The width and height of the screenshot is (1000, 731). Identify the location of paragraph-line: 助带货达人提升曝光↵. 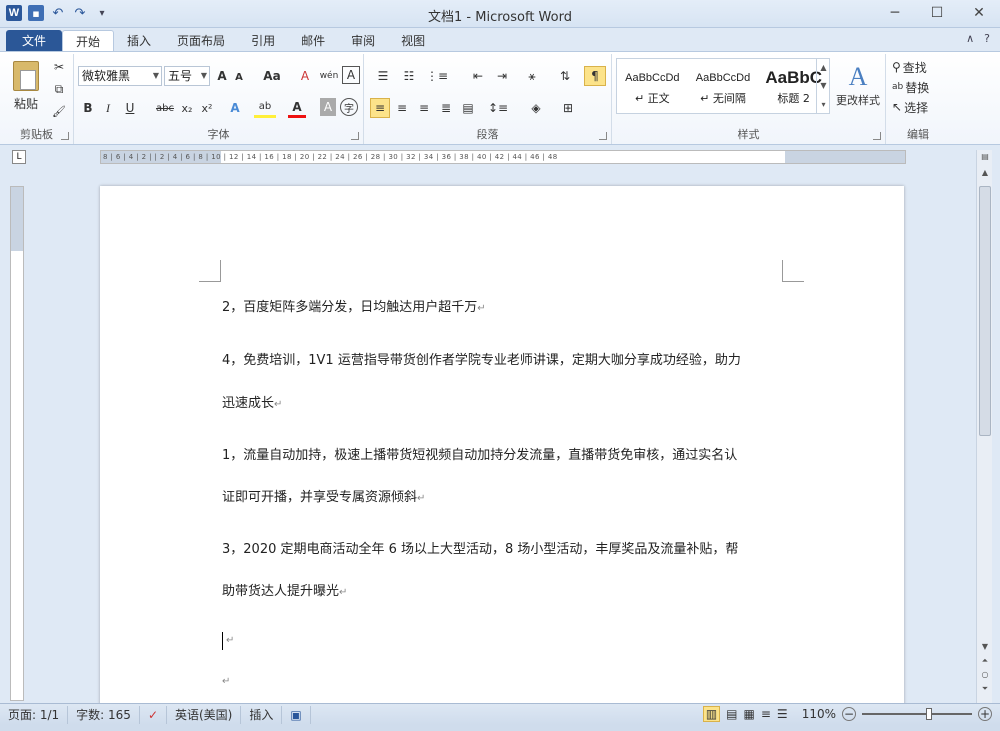
(507, 589).